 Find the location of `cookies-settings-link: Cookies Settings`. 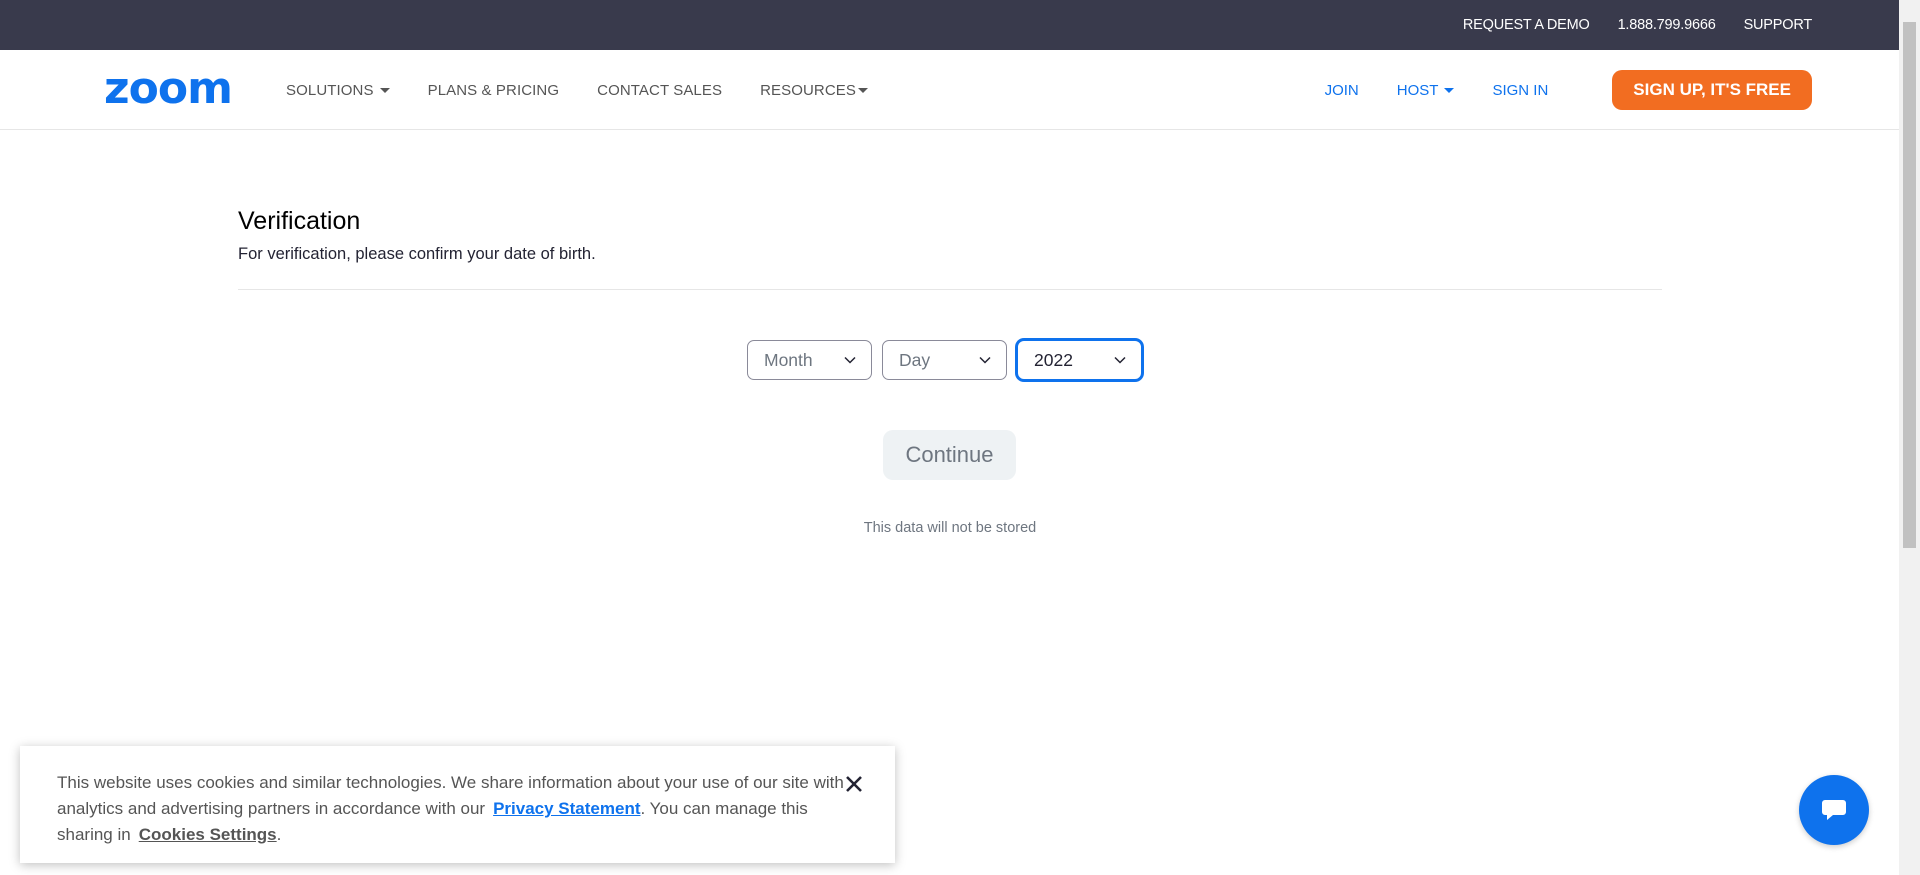

cookies-settings-link: Cookies Settings is located at coordinates (208, 834).